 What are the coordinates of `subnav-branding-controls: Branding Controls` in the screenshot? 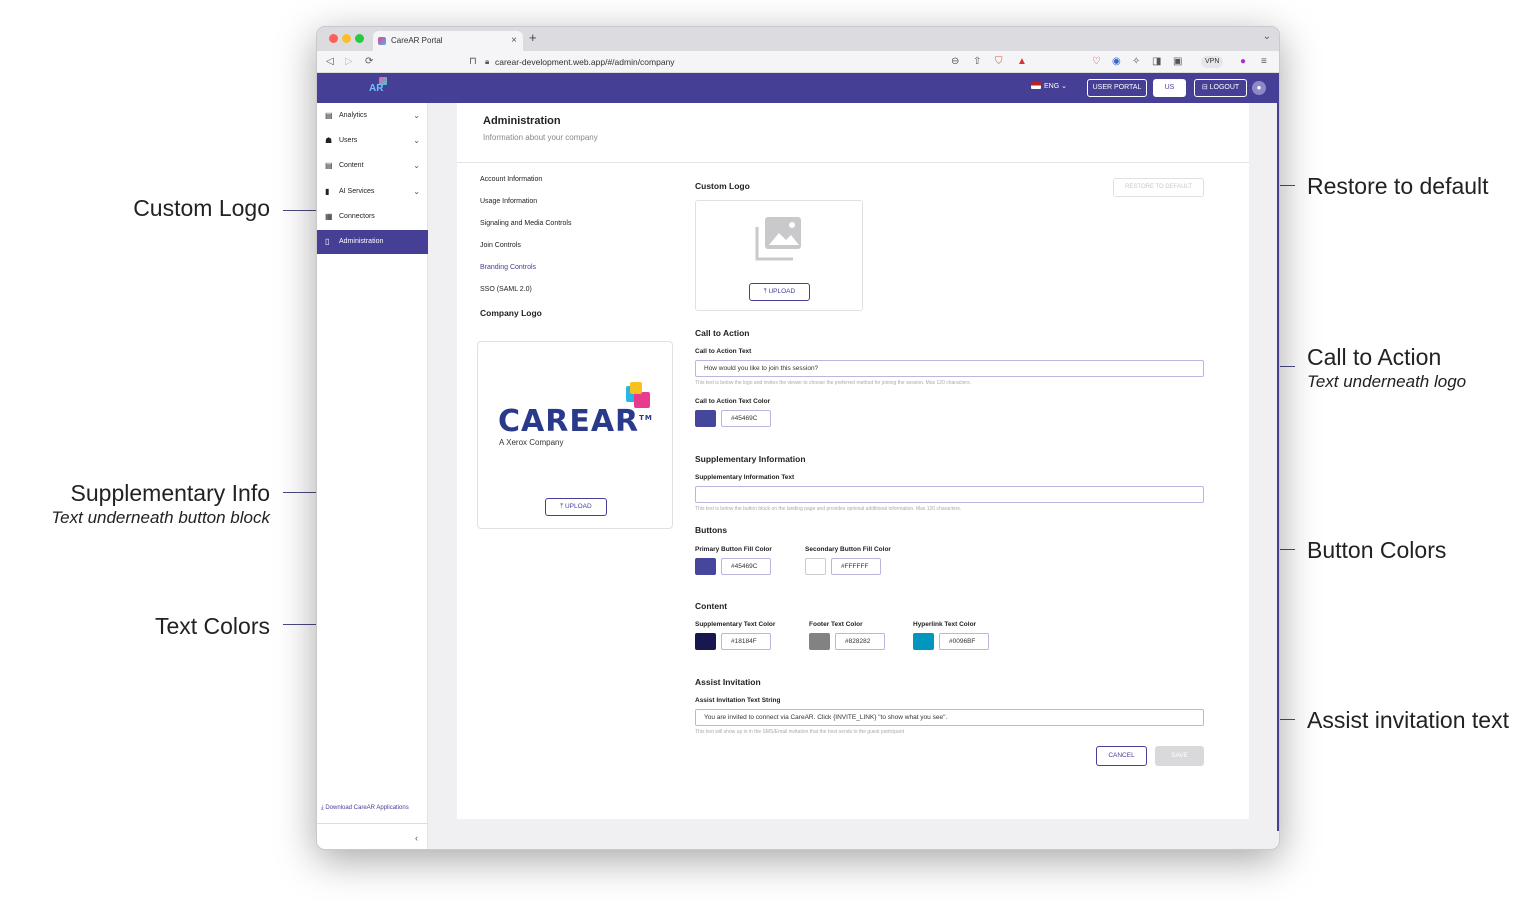 It's located at (508, 267).